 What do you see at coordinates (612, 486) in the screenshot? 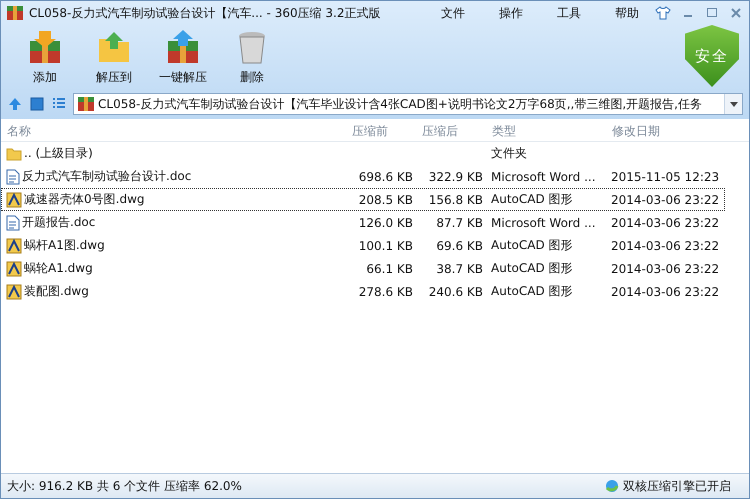
I see `engine-logo-icon` at bounding box center [612, 486].